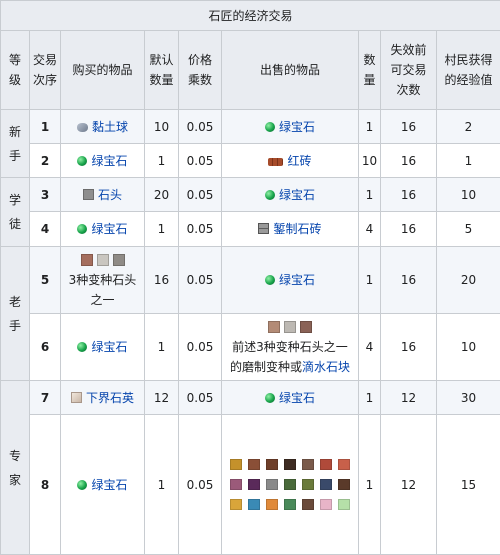 This screenshot has width=500, height=555. Describe the element at coordinates (15, 314) in the screenshot. I see `level-journeyman: 老手` at that location.